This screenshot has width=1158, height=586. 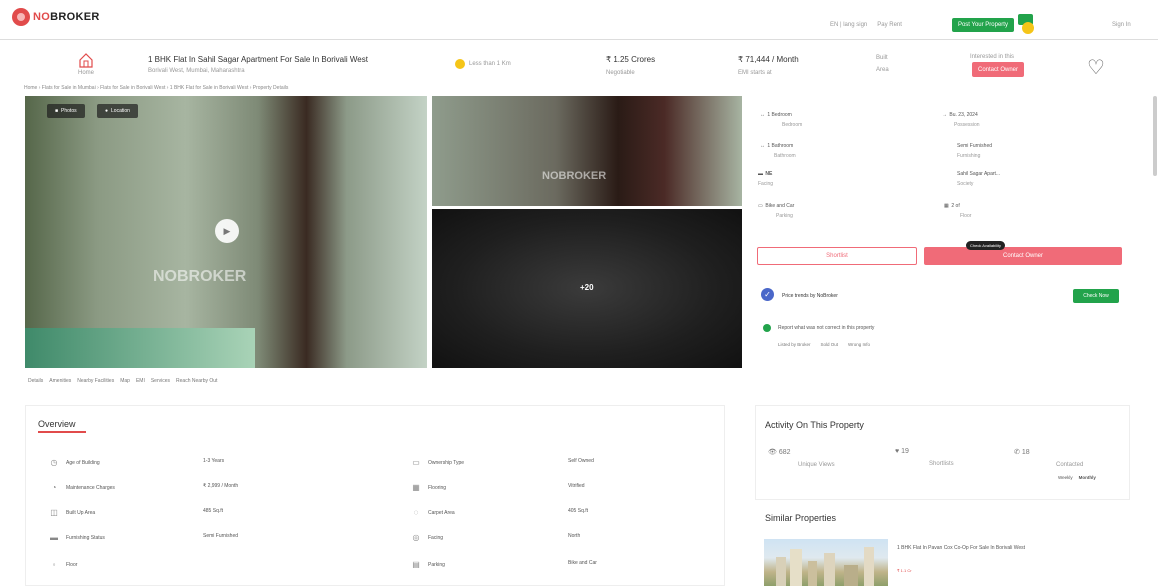 I want to click on badge-star-icon, so click(x=460, y=64).